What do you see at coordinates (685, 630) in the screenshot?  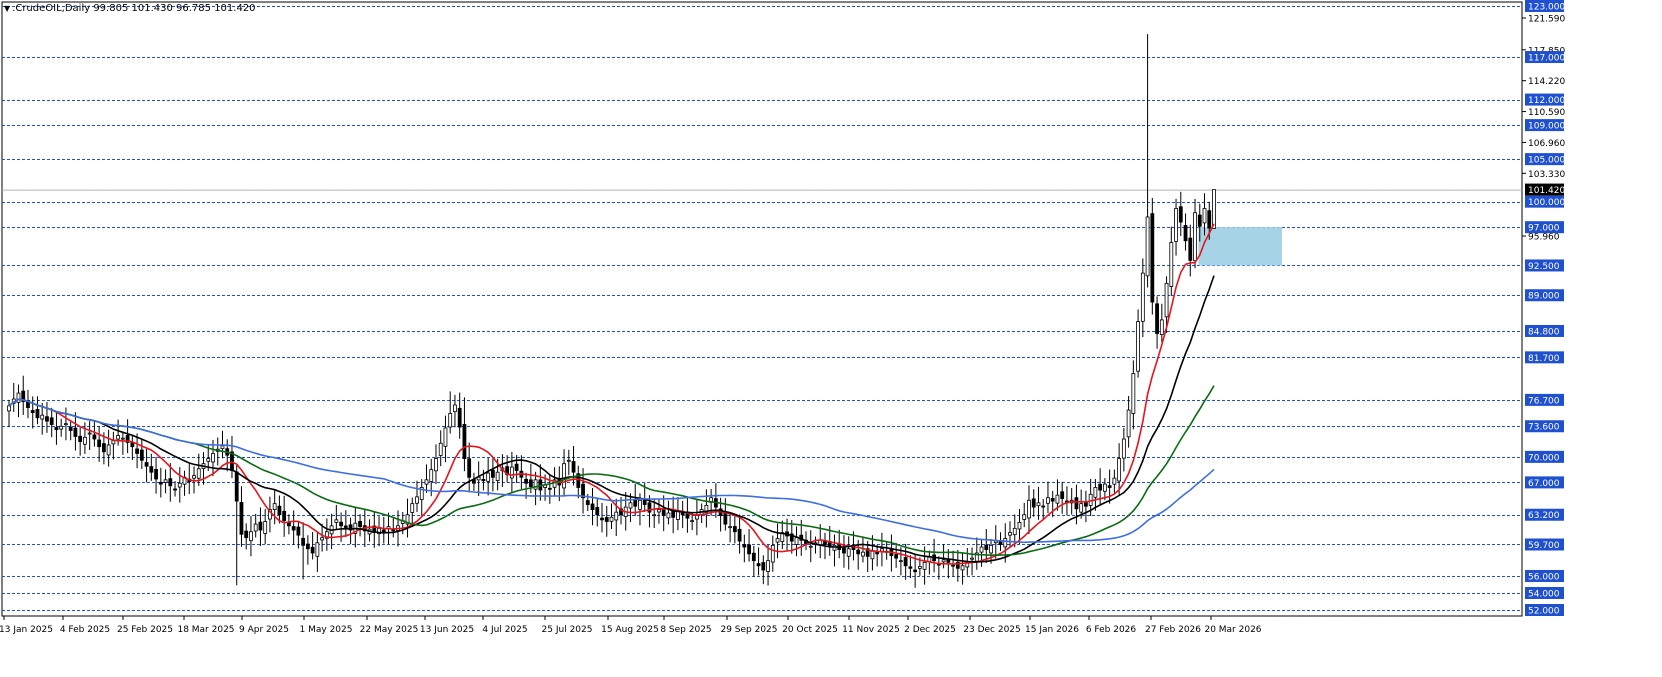 I see `x-tick-label: 8 Sep 2025` at bounding box center [685, 630].